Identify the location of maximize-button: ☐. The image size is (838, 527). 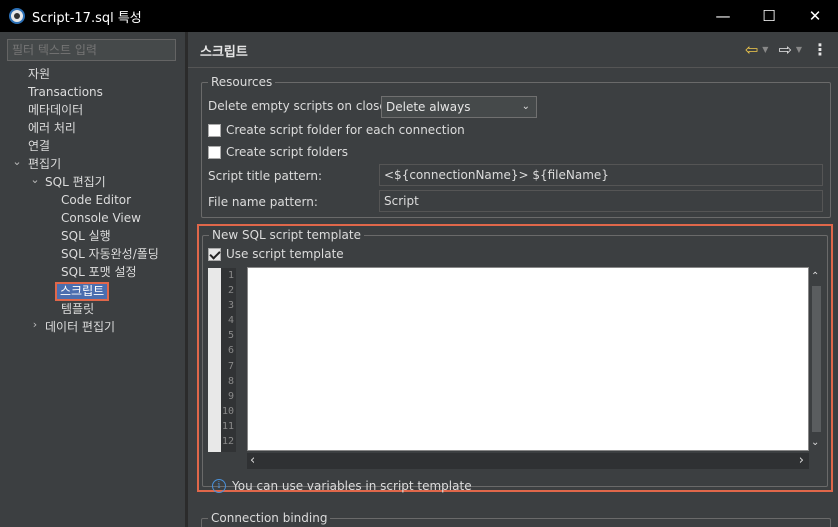
(769, 16).